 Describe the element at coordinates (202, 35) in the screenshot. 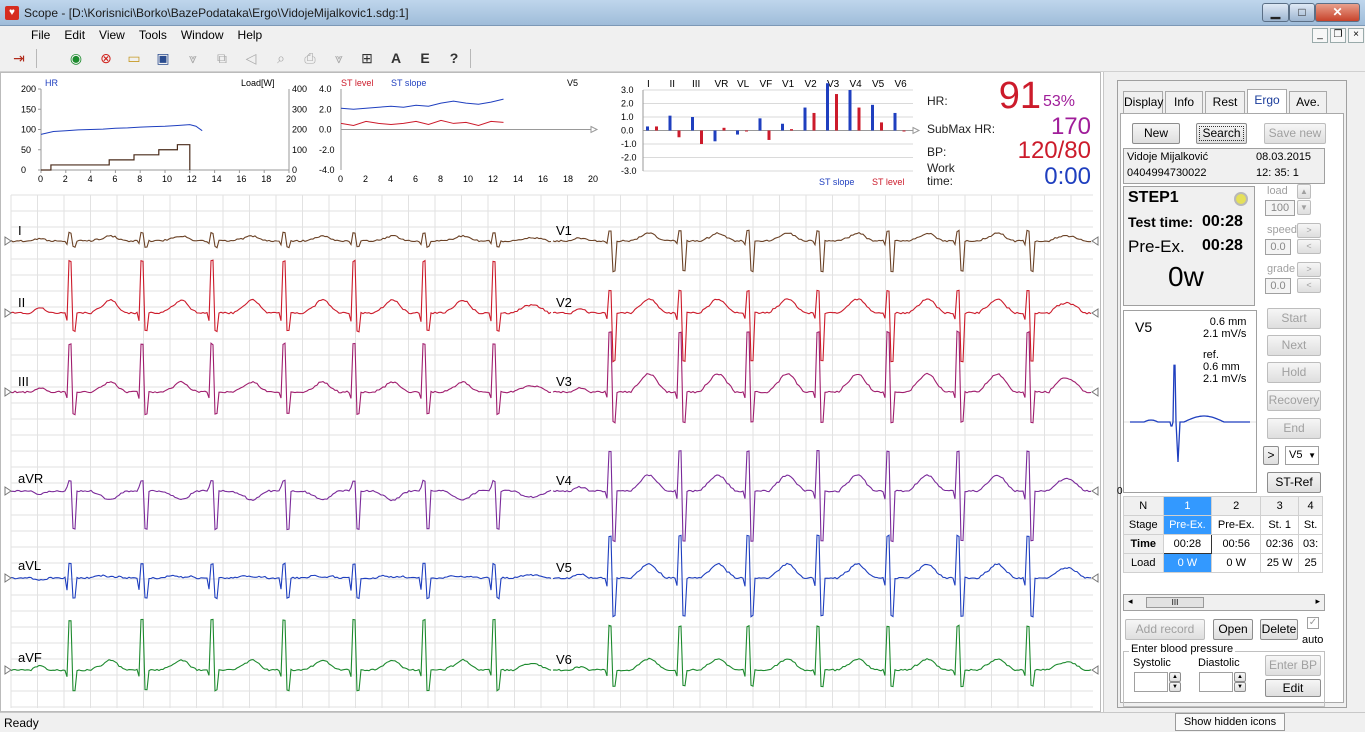

I see `menu-window: Window` at that location.